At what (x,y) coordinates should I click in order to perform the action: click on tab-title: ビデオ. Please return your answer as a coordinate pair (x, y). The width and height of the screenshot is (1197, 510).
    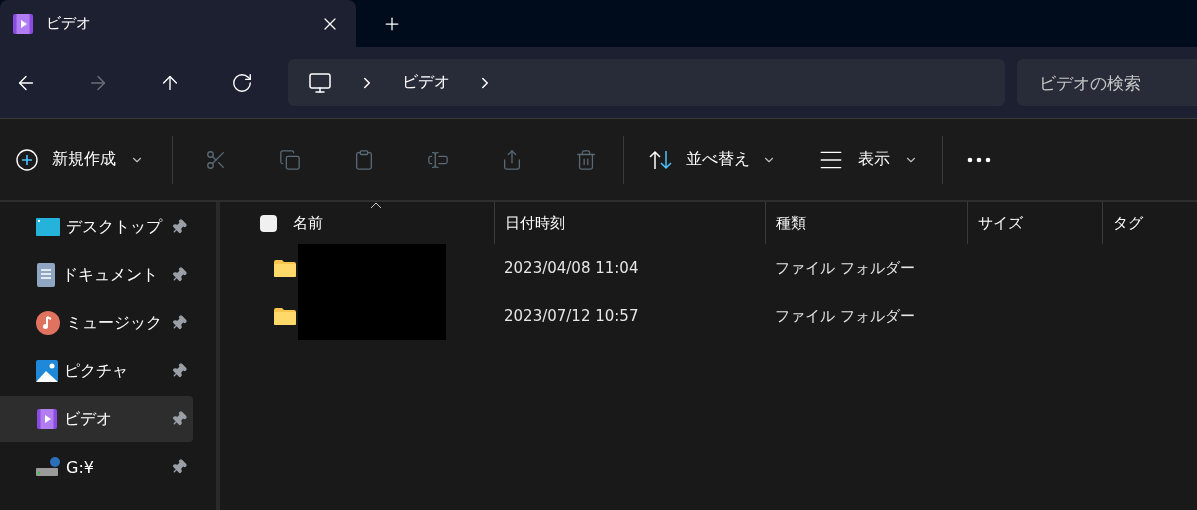
    Looking at the image, I should click on (69, 23).